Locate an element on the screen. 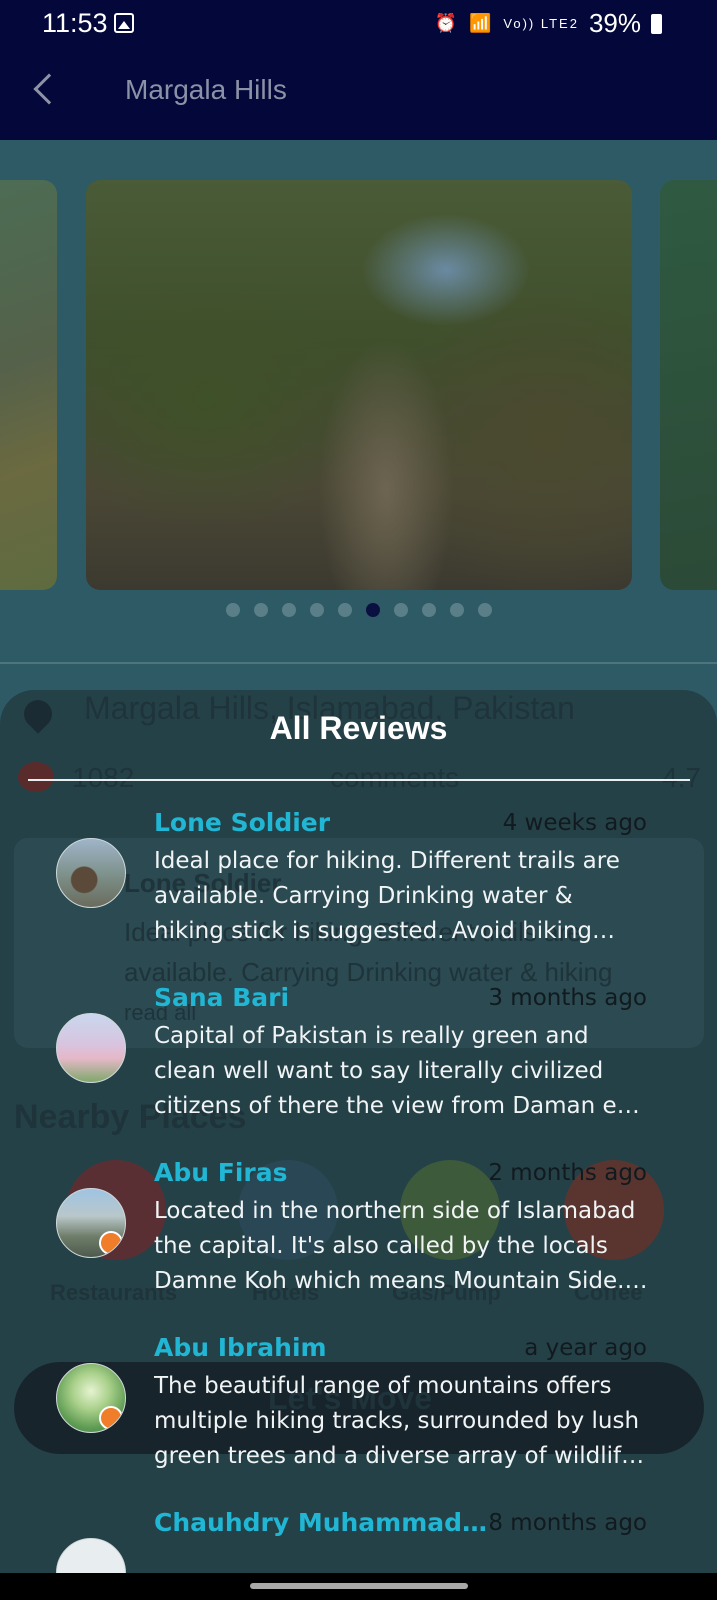 The height and width of the screenshot is (1600, 717). gallery-notification-icon is located at coordinates (124, 23).